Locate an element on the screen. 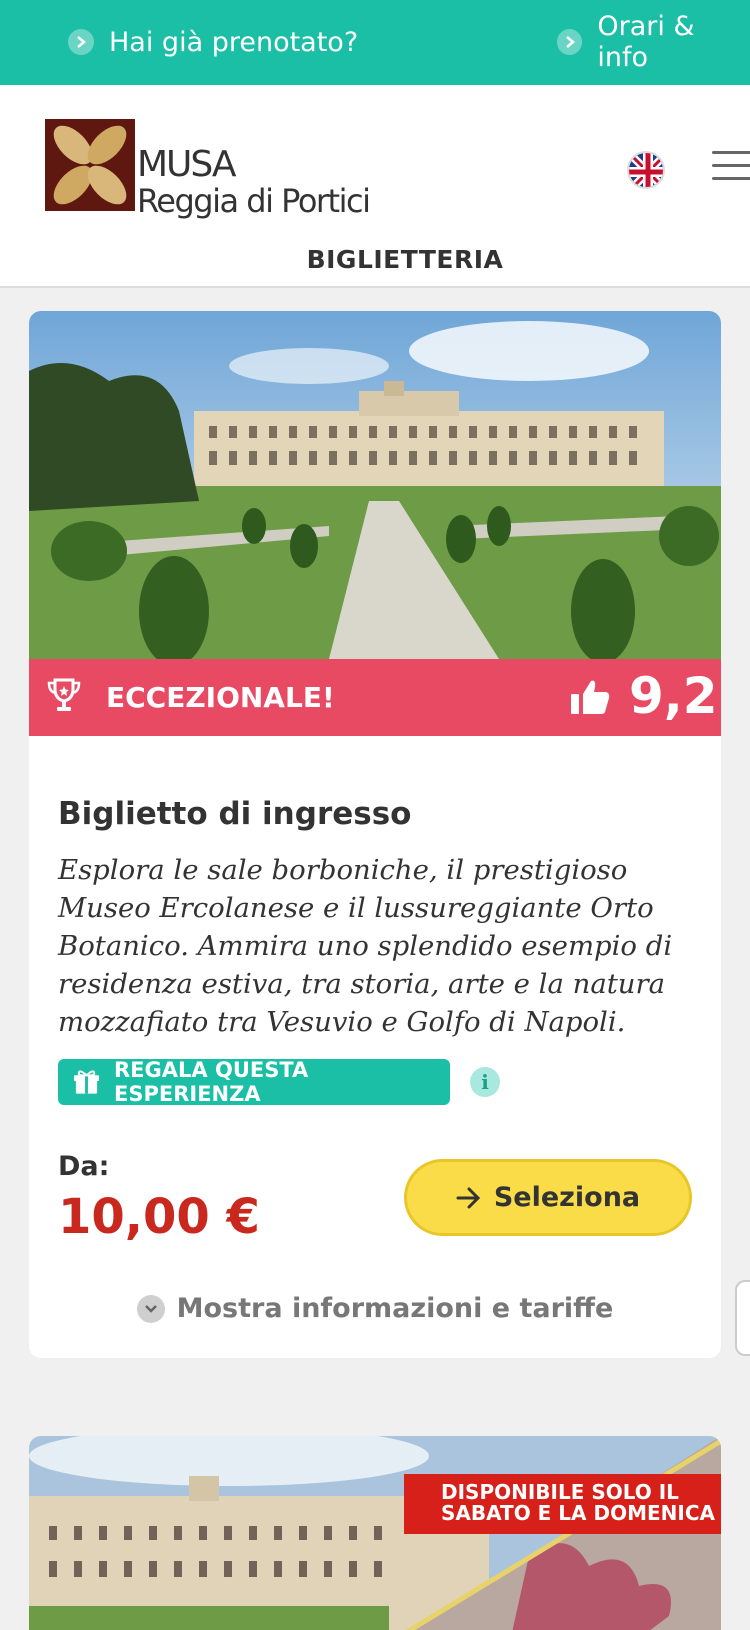 This screenshot has width=750, height=1630. site-header: MUSA Reggia di Portici BIGLIETTERIA is located at coordinates (375, 186).